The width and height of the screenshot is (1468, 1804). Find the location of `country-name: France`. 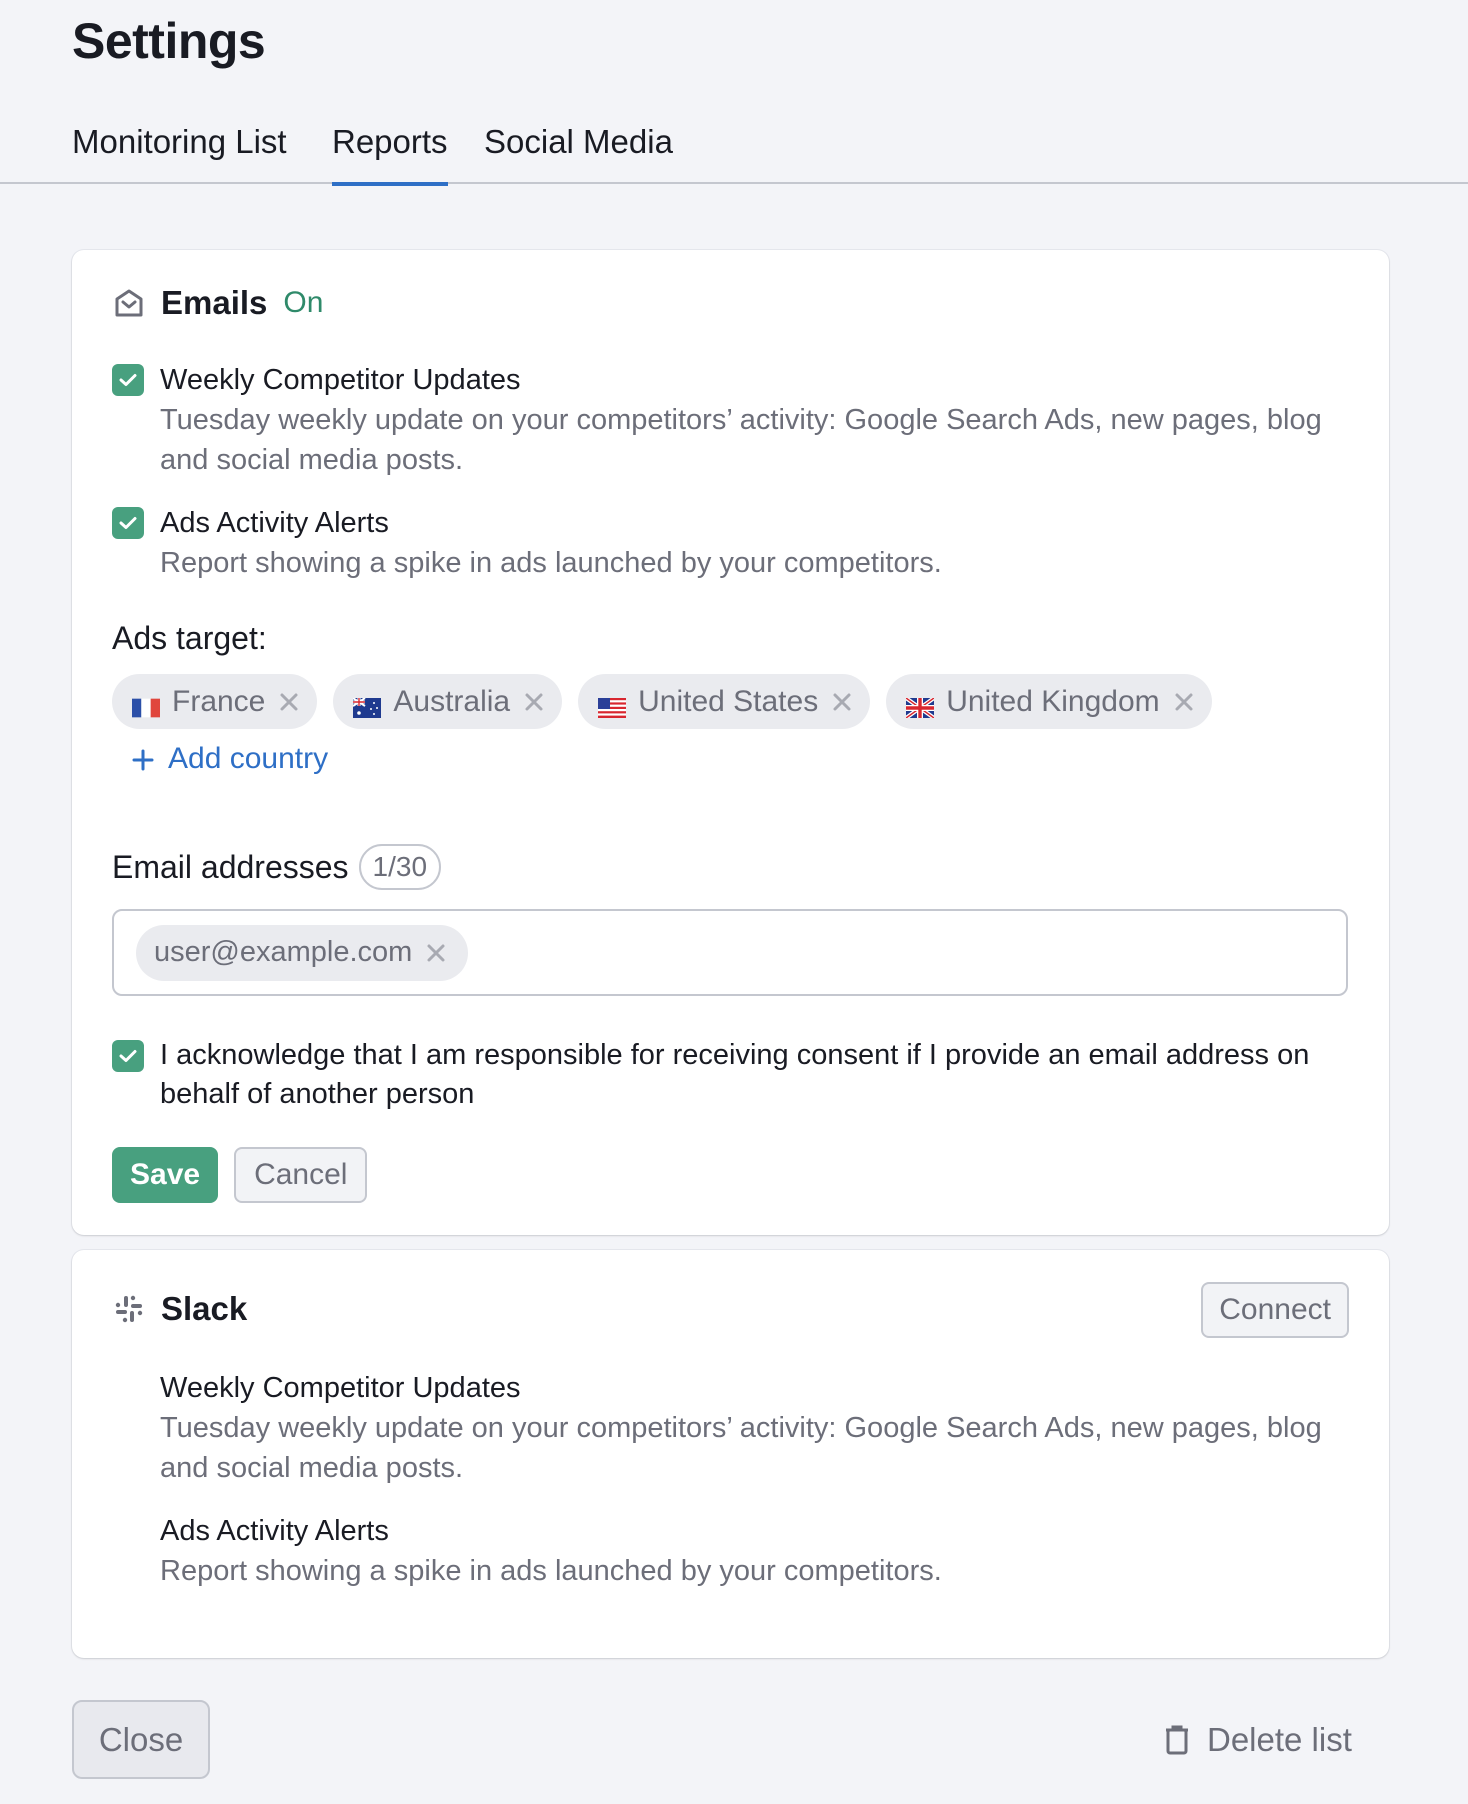

country-name: France is located at coordinates (219, 701).